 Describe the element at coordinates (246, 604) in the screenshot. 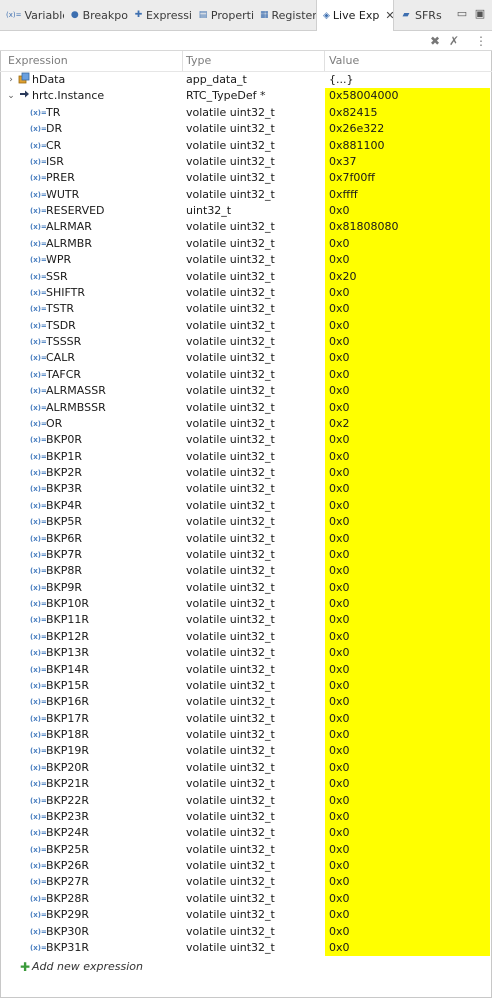

I see `table-row: (x)= BKP10R volatile uint32_t 0x0` at that location.